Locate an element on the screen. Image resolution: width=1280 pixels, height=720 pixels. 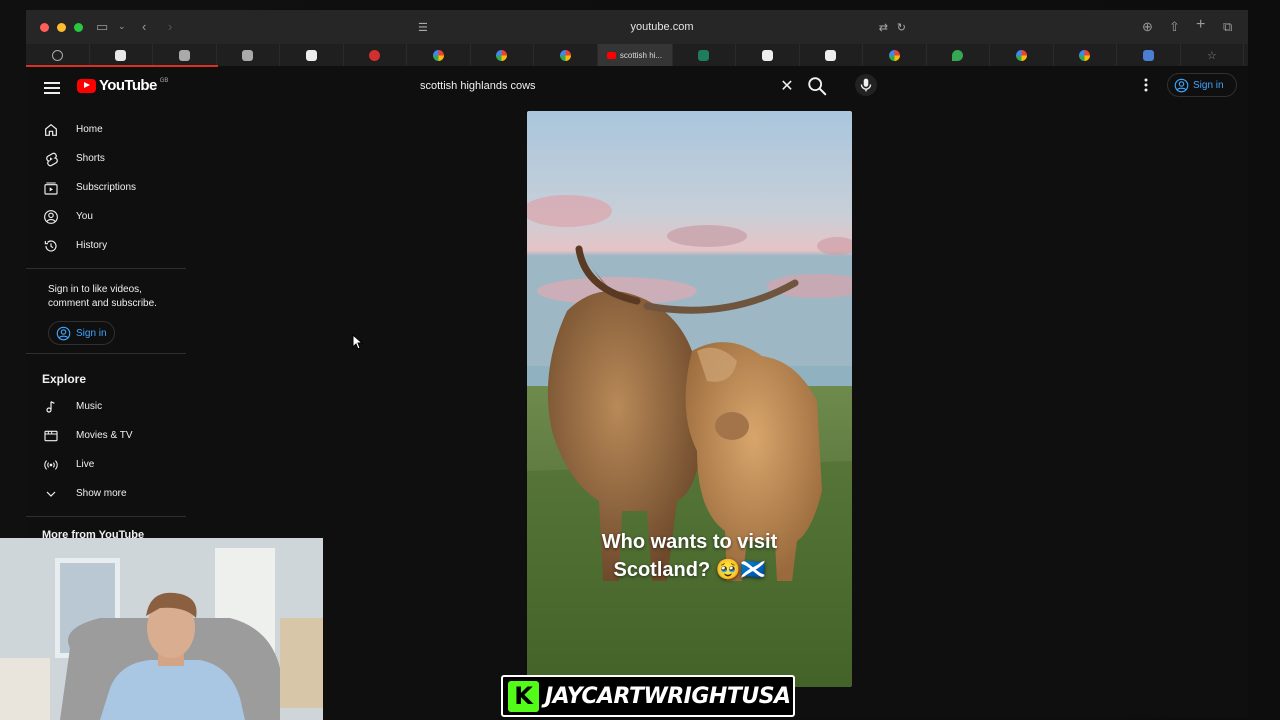
sidebar-item-label: Subscriptions is located at coordinates (106, 187).